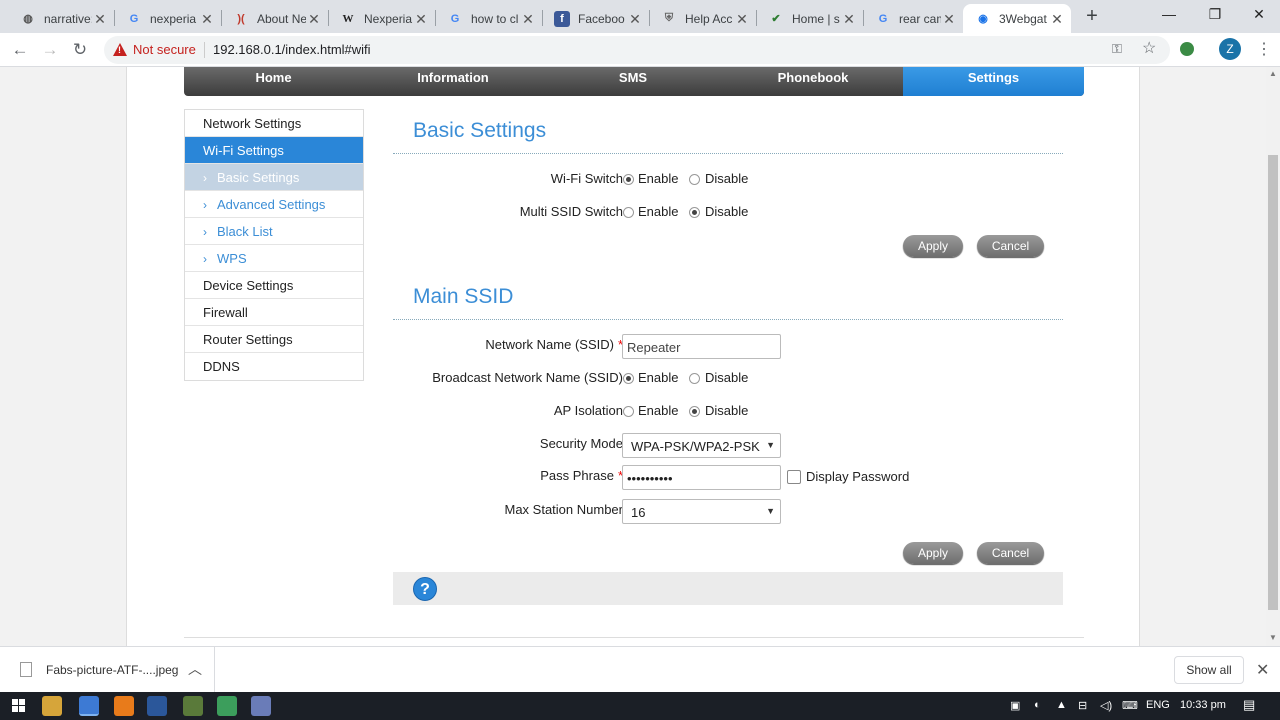  What do you see at coordinates (857, 476) in the screenshot?
I see `display-password-label: Display Password` at bounding box center [857, 476].